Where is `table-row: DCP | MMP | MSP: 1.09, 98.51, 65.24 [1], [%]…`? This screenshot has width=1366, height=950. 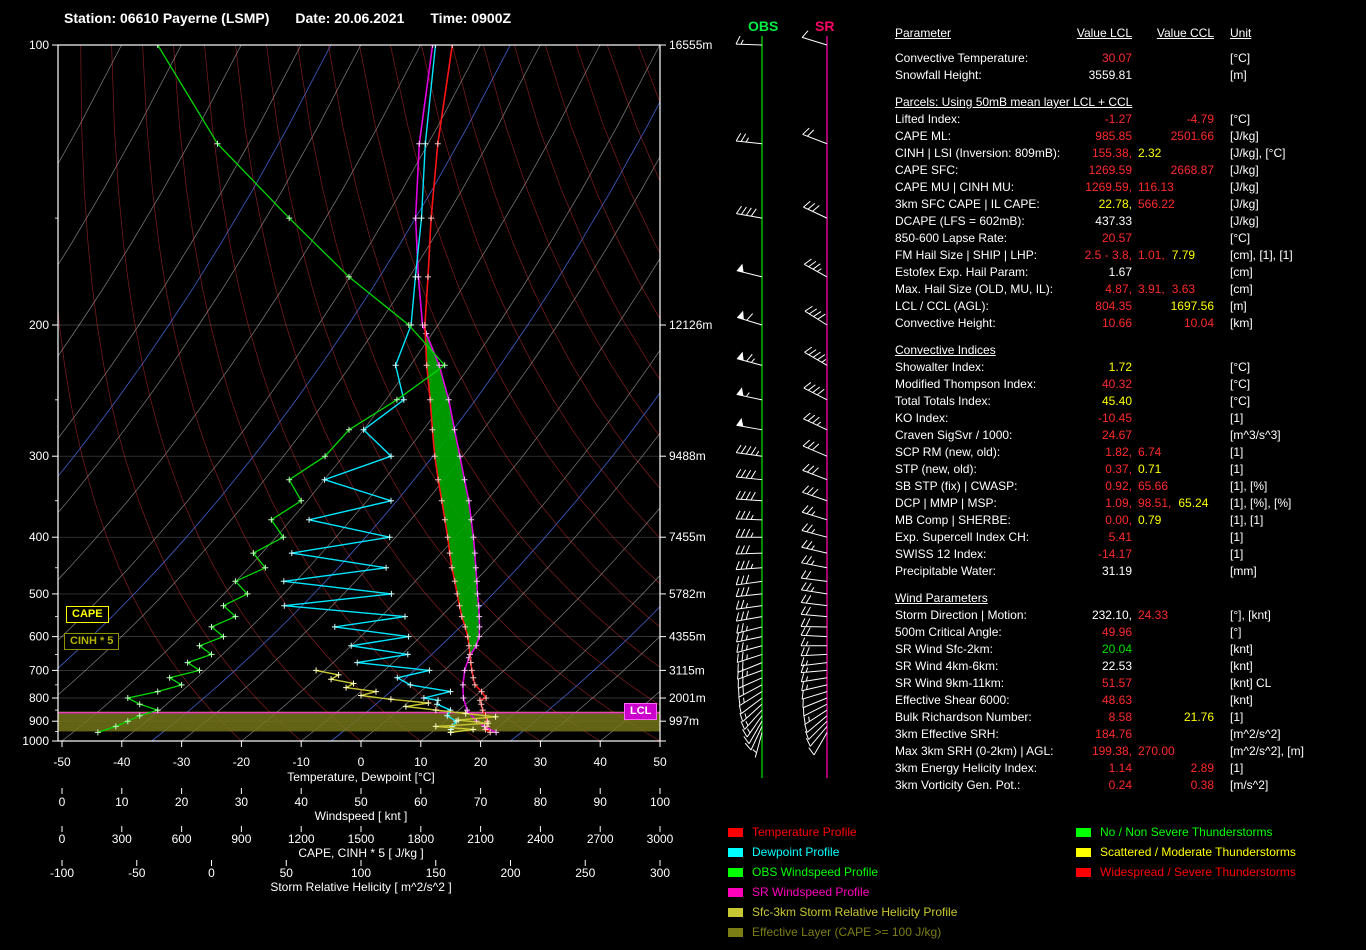 table-row: DCP | MMP | MSP: 1.09, 98.51, 65.24 [1], [%]… is located at coordinates (1130, 503).